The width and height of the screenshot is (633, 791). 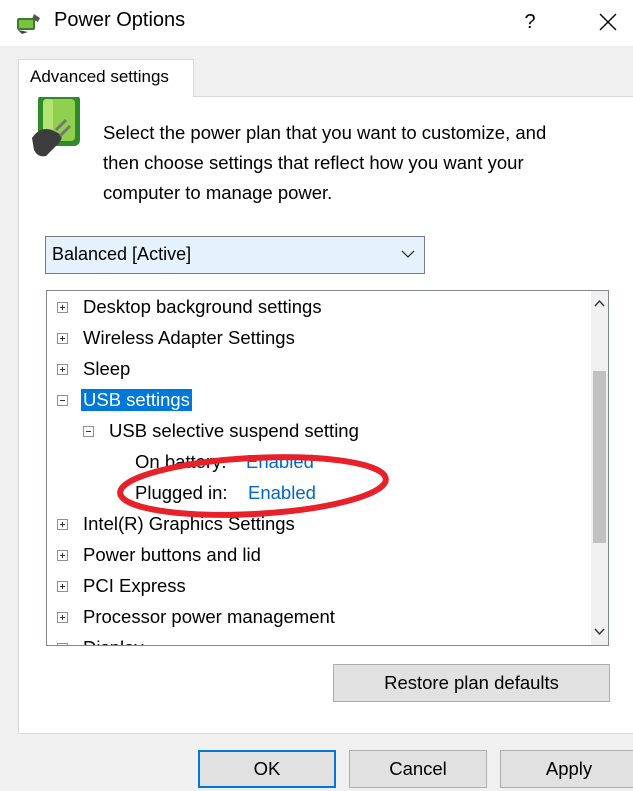 I want to click on tree-item-label: USB selective suspend setting, so click(x=234, y=430).